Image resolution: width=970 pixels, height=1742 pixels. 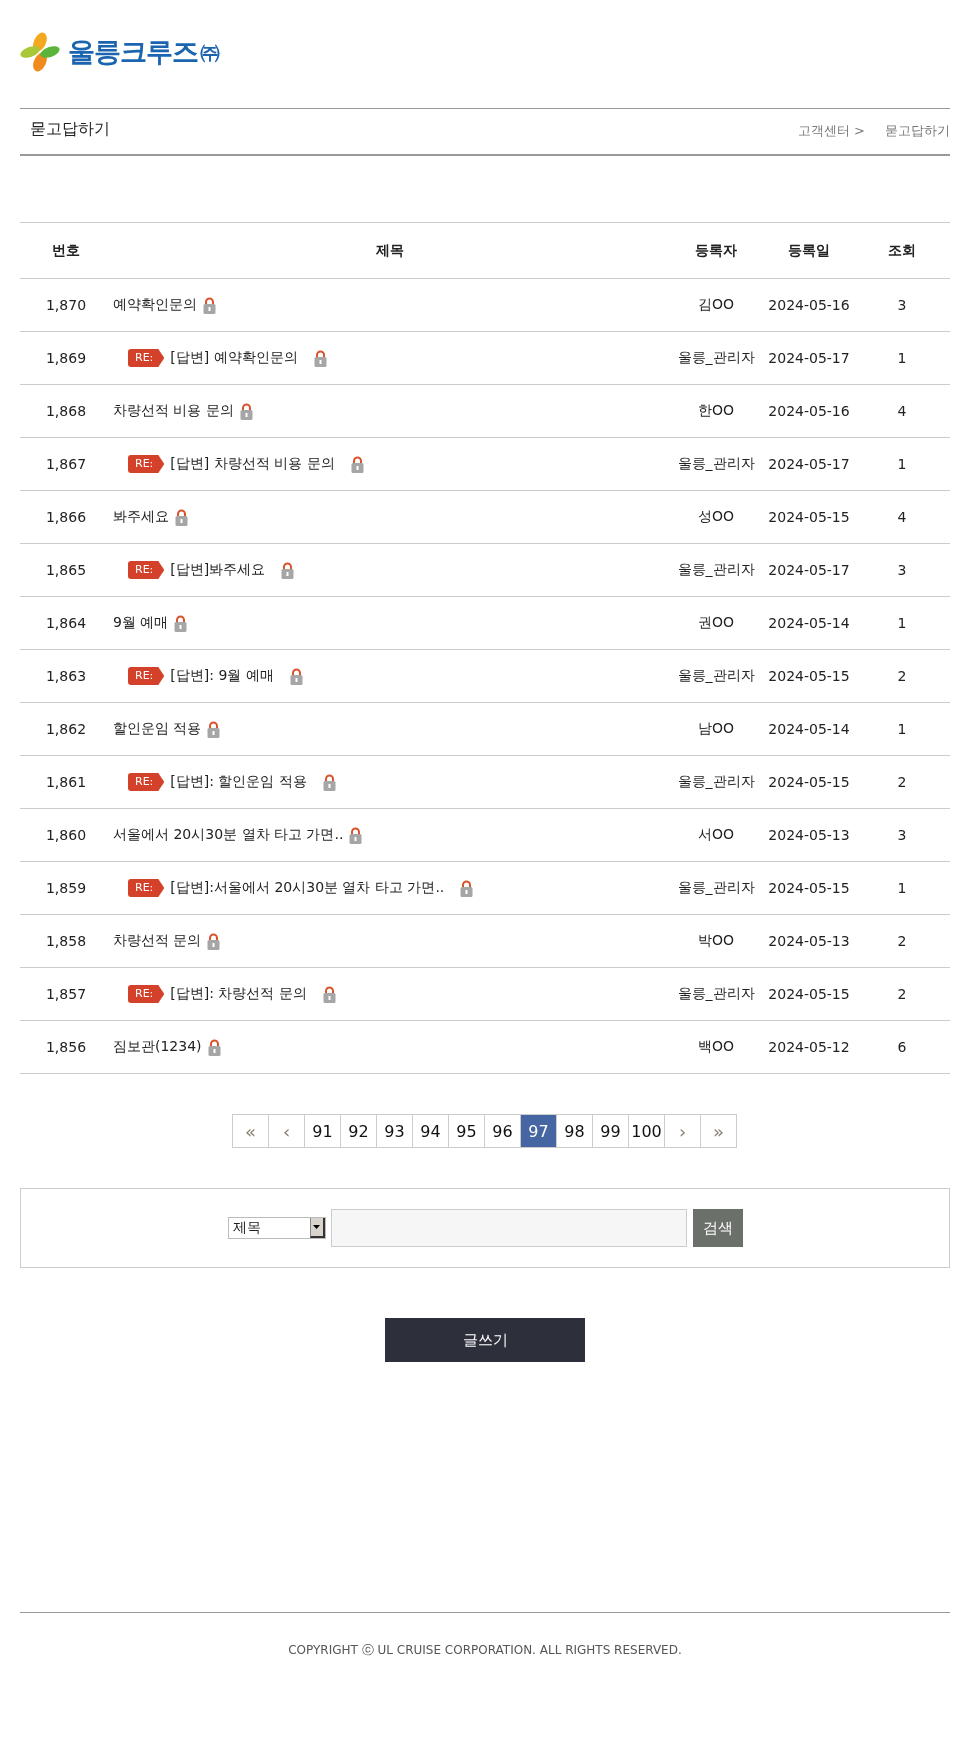 What do you see at coordinates (538, 1131) in the screenshot?
I see `page-button: 97` at bounding box center [538, 1131].